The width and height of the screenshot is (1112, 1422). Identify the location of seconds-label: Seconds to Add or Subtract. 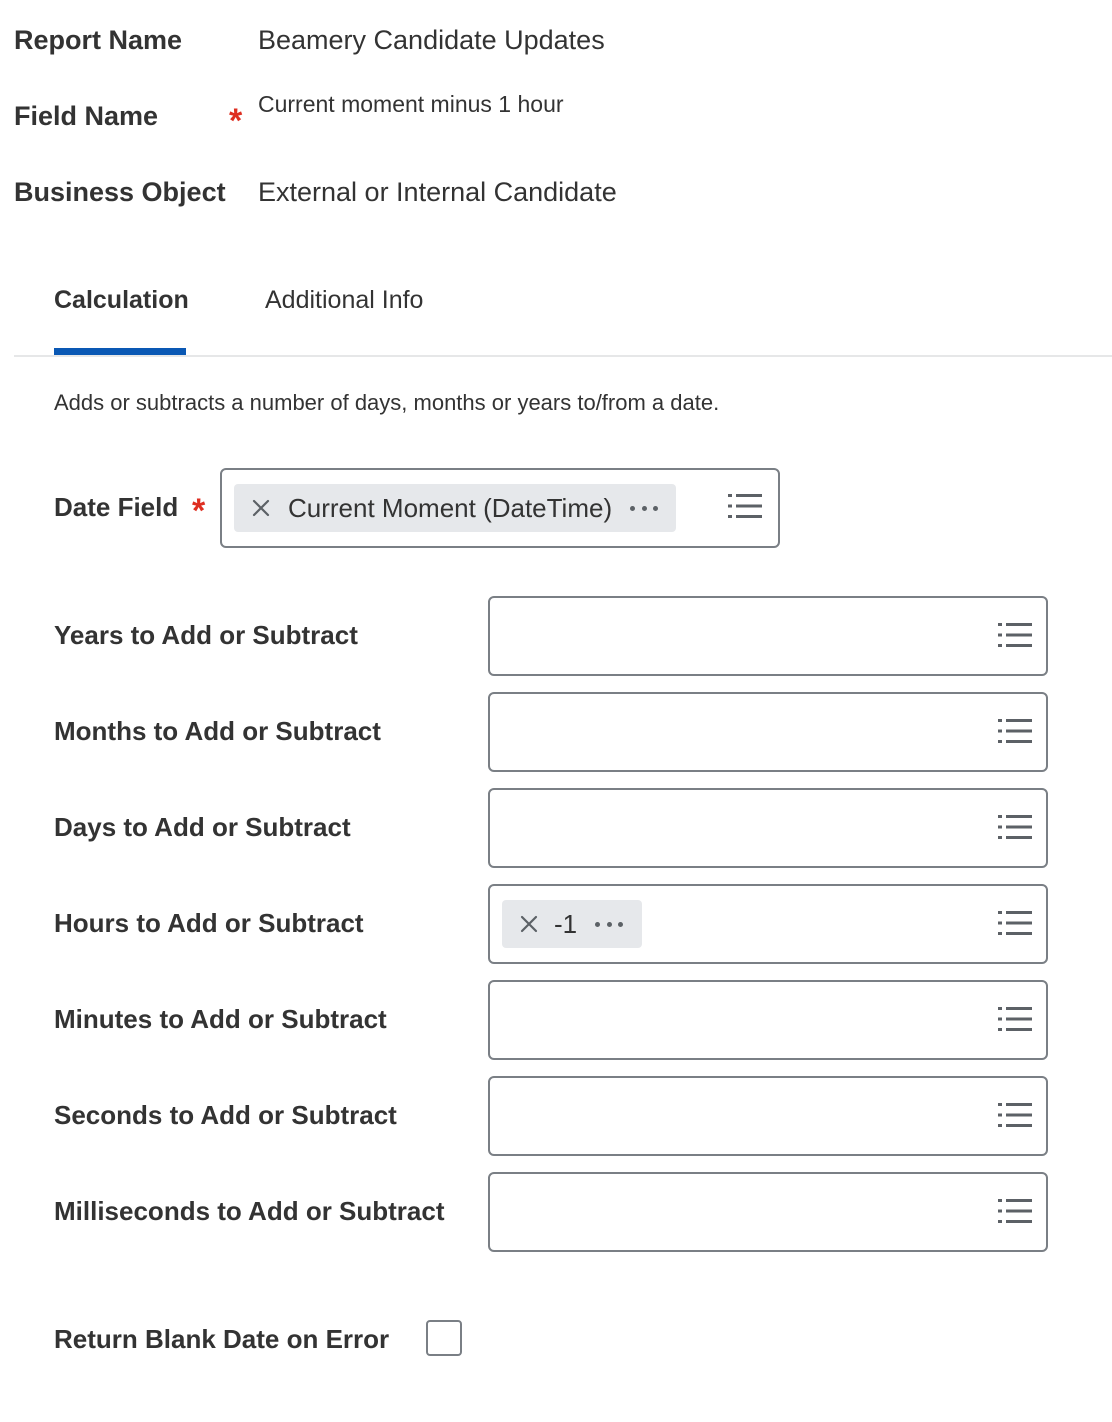
(225, 1115).